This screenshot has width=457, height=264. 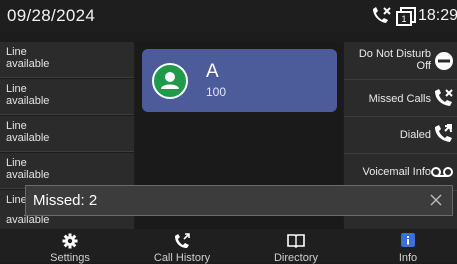 I want to click on user-avatar-icon, so click(x=170, y=81).